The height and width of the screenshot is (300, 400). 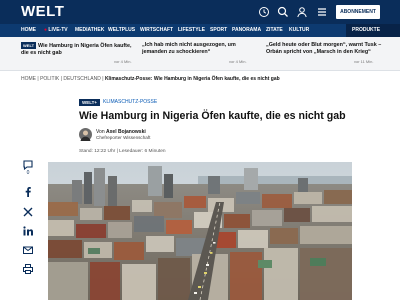 I want to click on nav-item-live-tv: ● LIVE-TV, so click(x=56, y=30).